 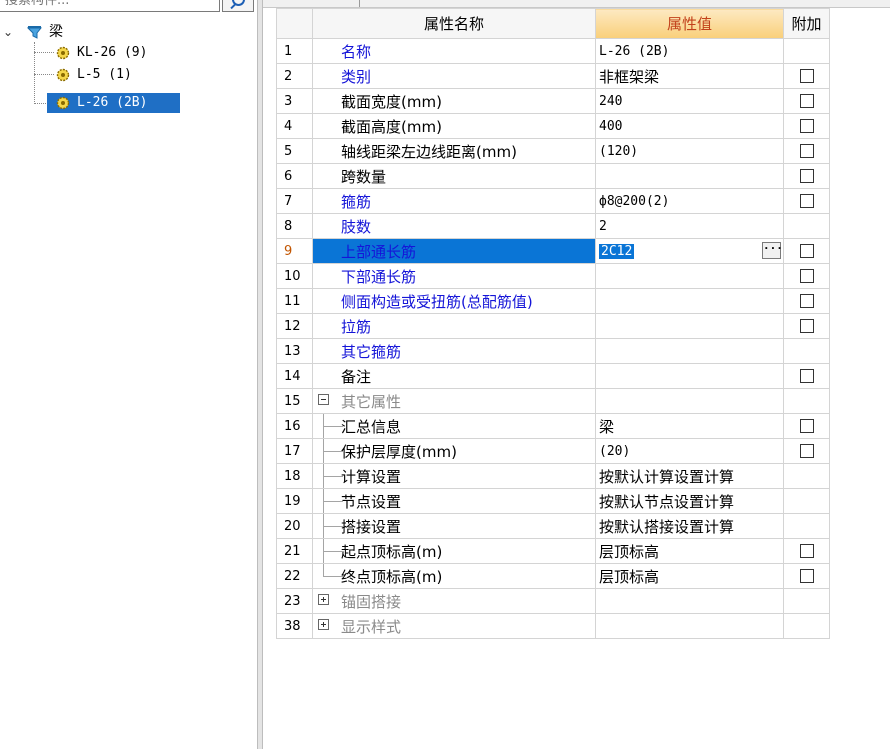 I want to click on property-name-cell: 锚固搭接, so click(x=454, y=601).